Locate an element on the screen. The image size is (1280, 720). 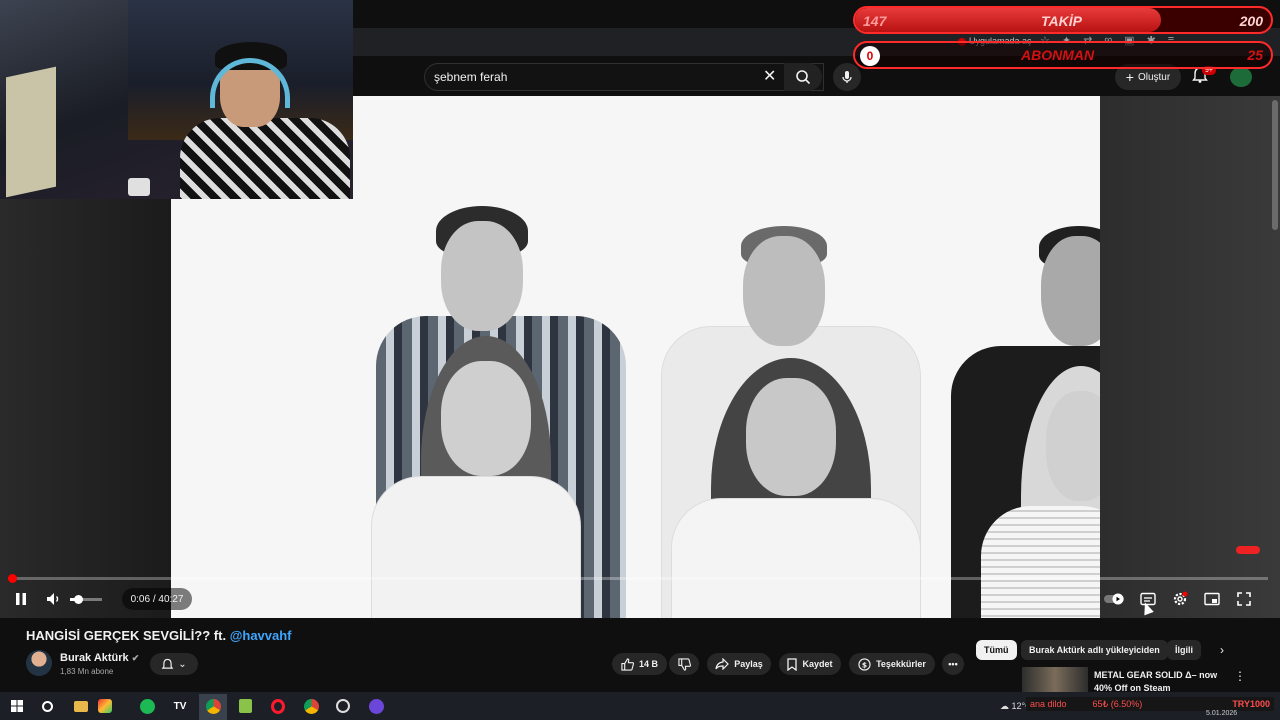
steam-icon is located at coordinates (343, 706).